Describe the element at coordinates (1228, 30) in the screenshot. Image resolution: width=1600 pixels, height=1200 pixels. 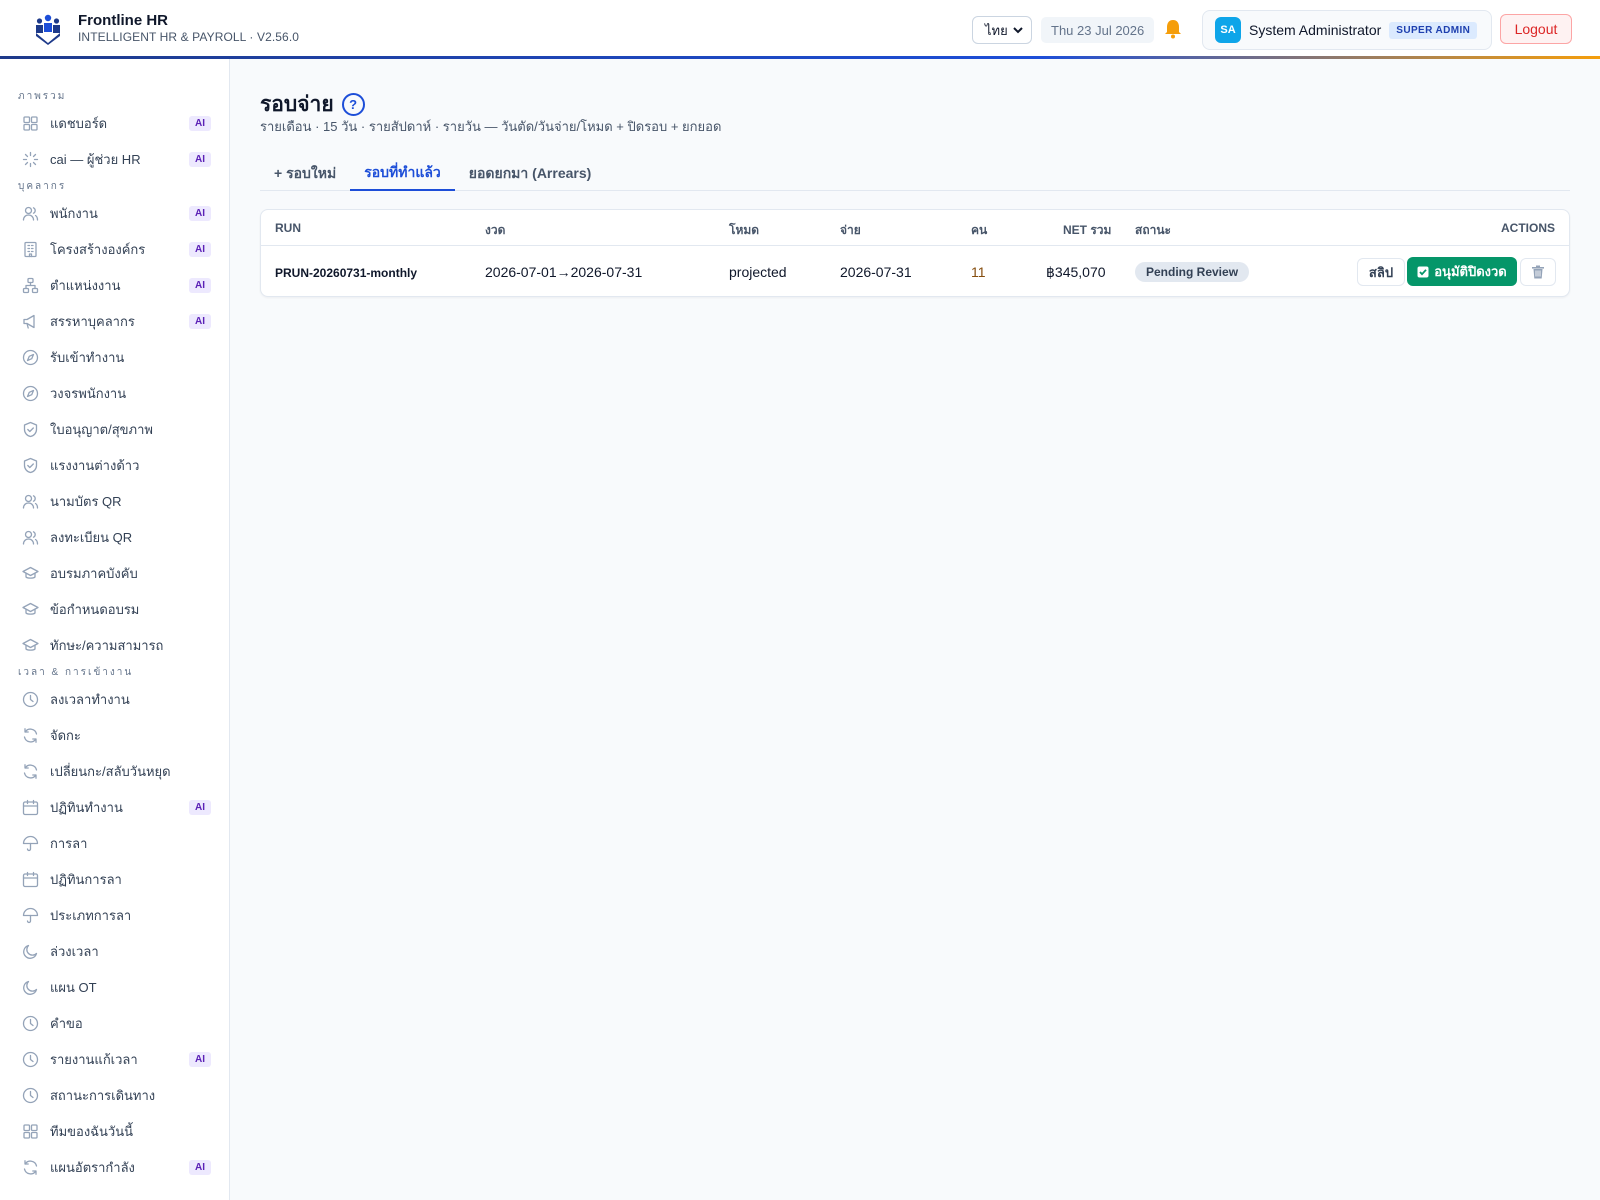
I see `avatar: SA` at that location.